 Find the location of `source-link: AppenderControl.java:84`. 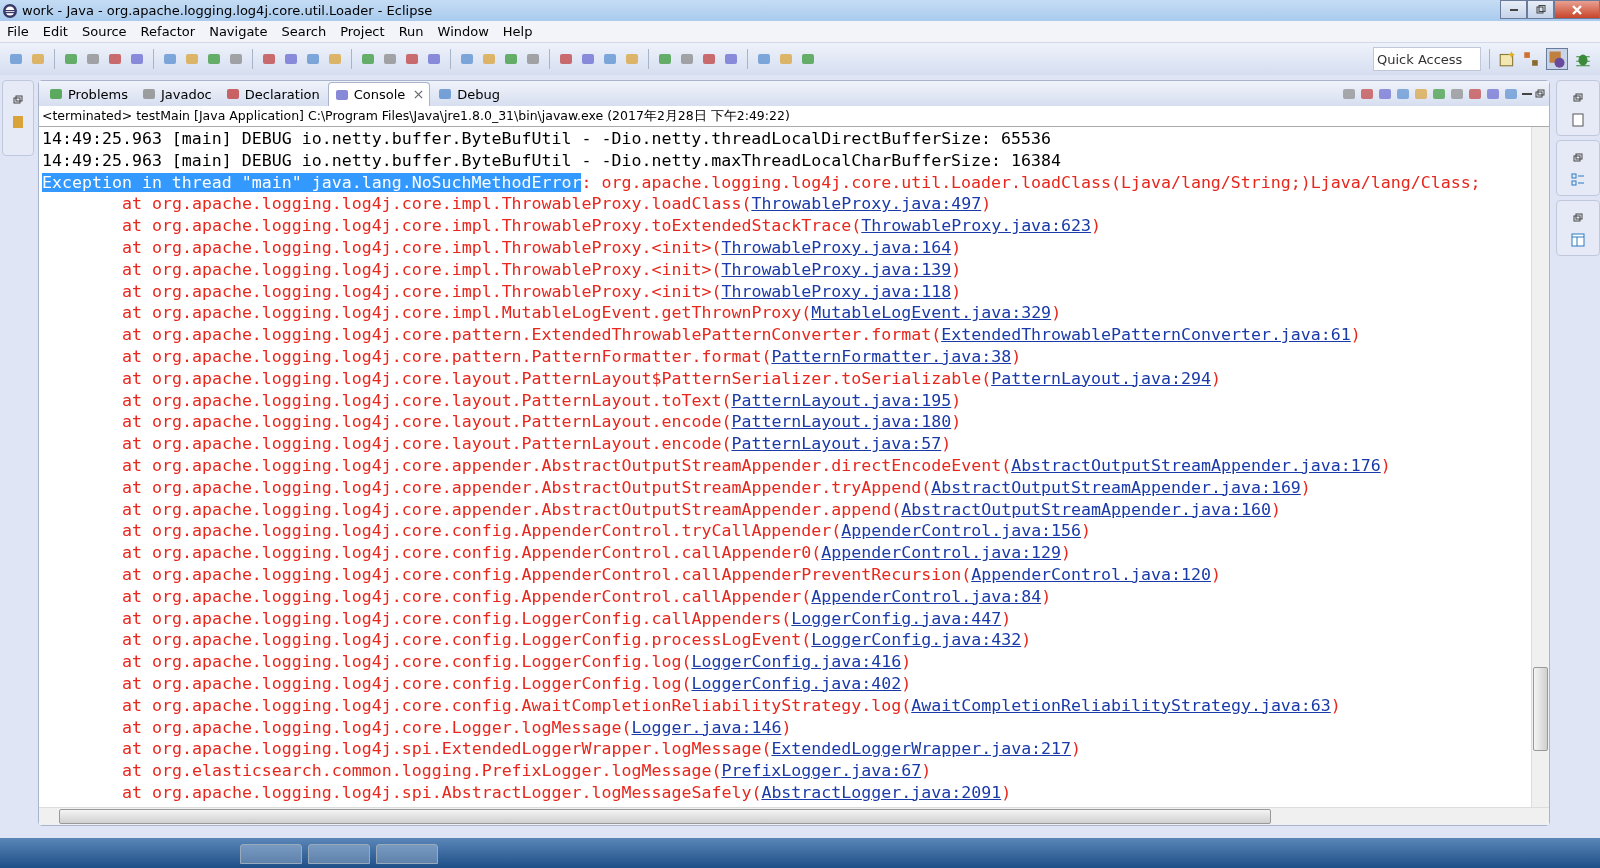

source-link: AppenderControl.java:84 is located at coordinates (926, 596).